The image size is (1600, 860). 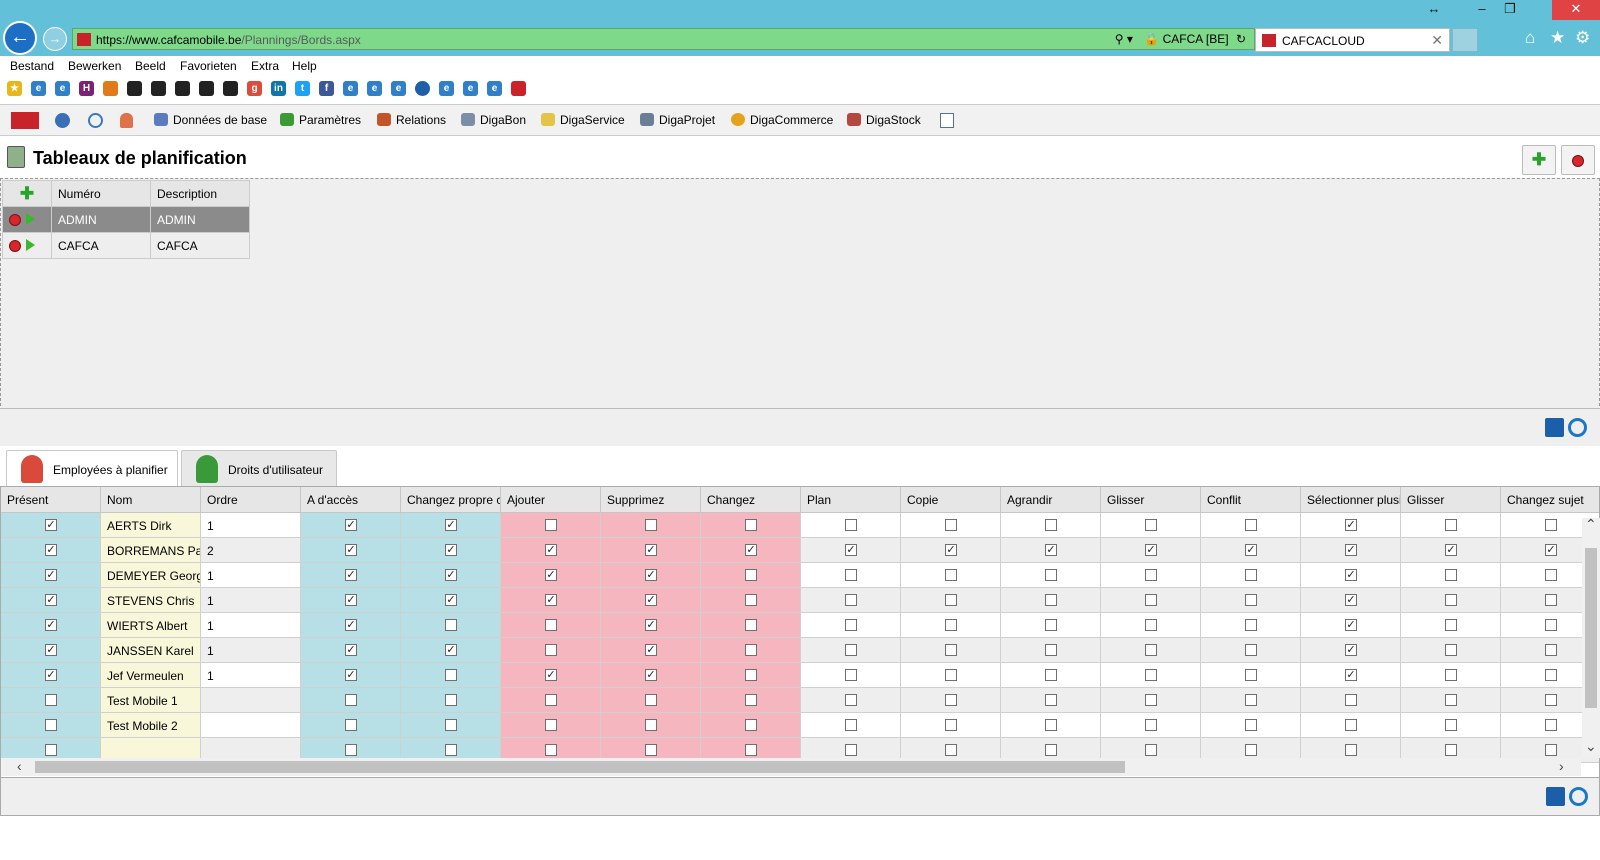 What do you see at coordinates (302, 88) in the screenshot?
I see `favorite-twitter-icon: t` at bounding box center [302, 88].